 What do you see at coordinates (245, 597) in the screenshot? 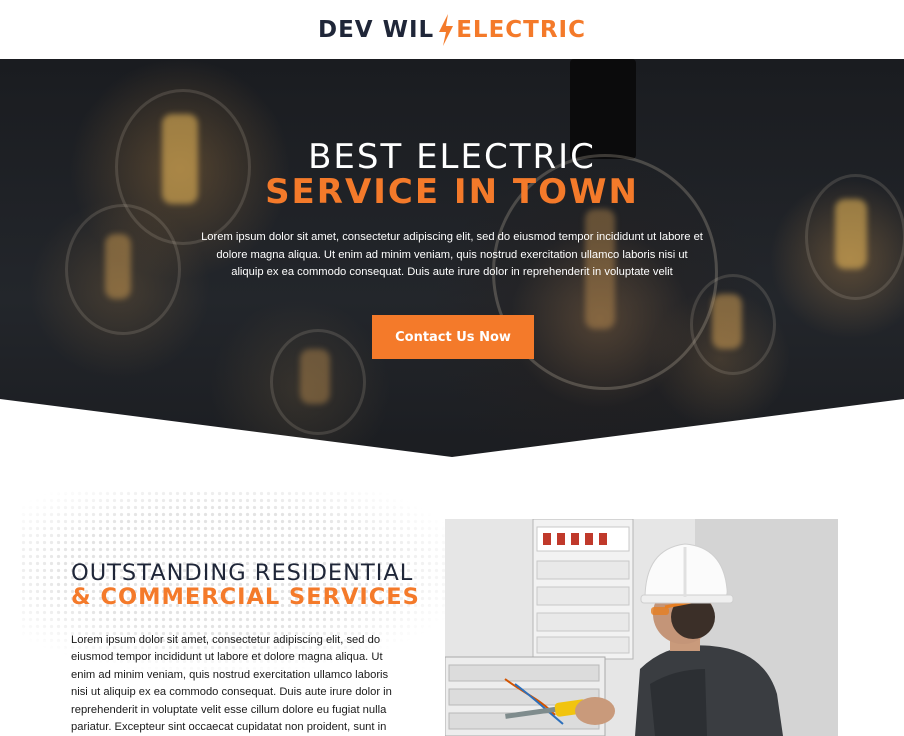
I see `services-title-line2: & COMMERCIAL SERVICES` at bounding box center [245, 597].